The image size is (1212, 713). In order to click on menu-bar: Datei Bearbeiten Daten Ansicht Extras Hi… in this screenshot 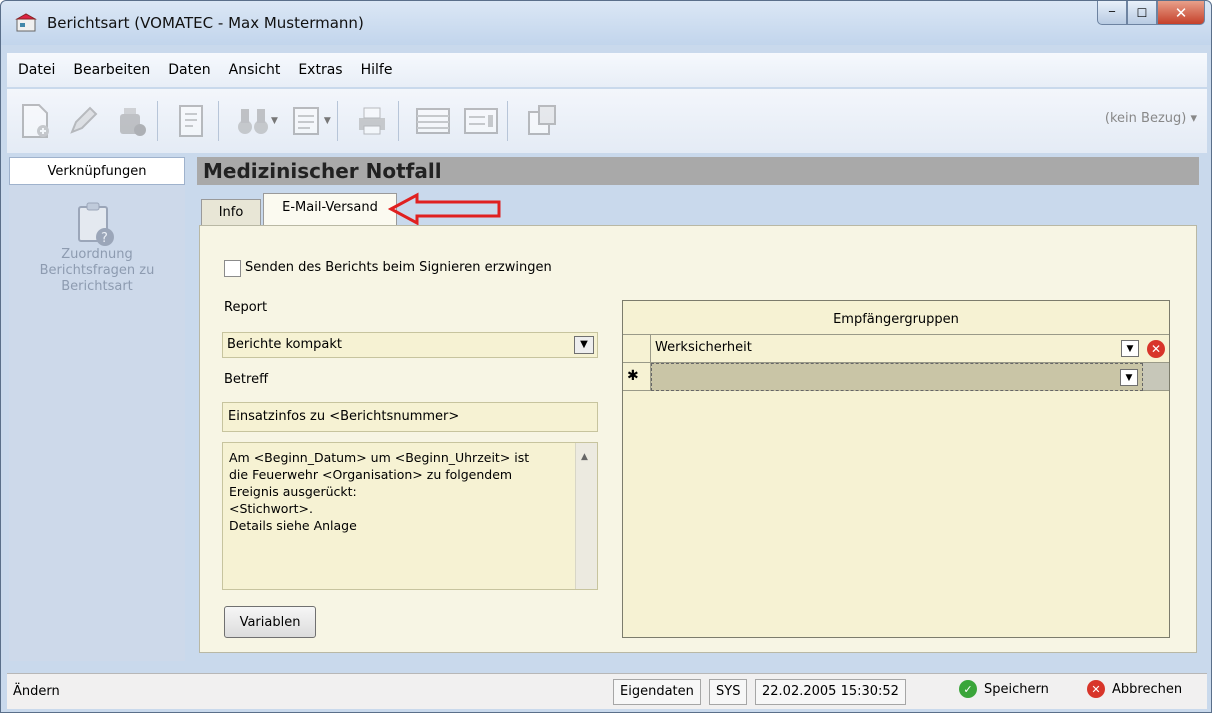, I will do `click(607, 70)`.